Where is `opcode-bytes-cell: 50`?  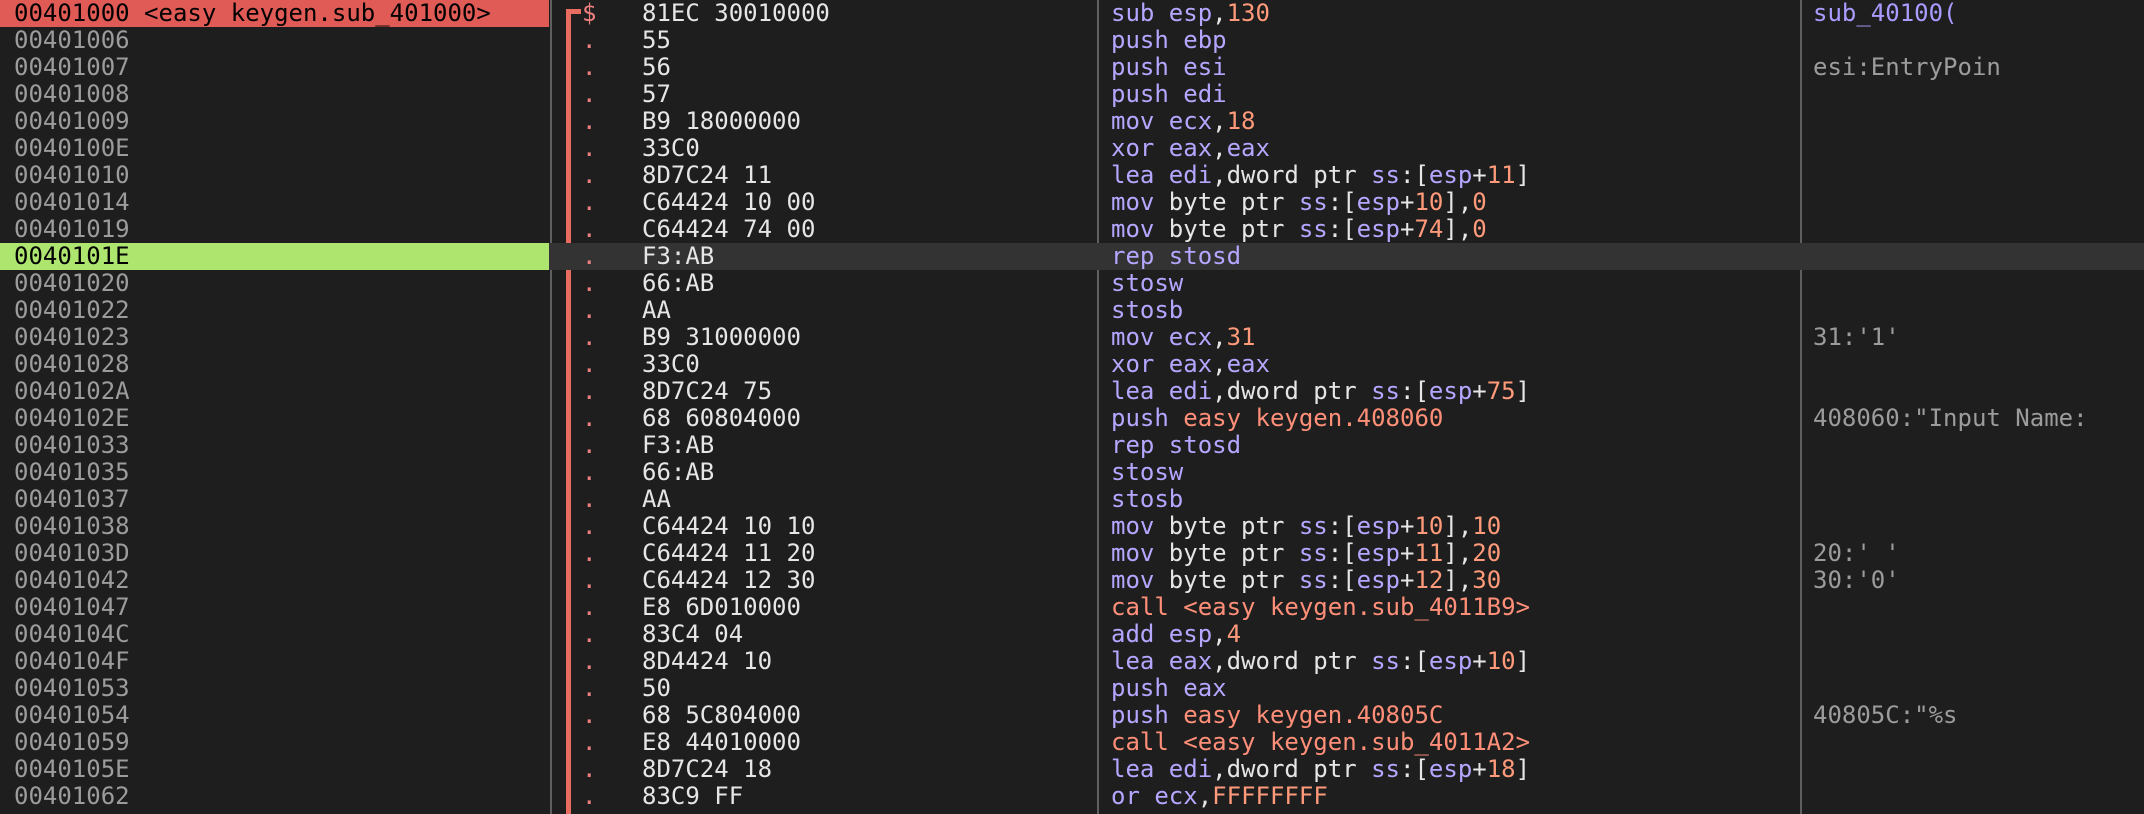
opcode-bytes-cell: 50 is located at coordinates (867, 688).